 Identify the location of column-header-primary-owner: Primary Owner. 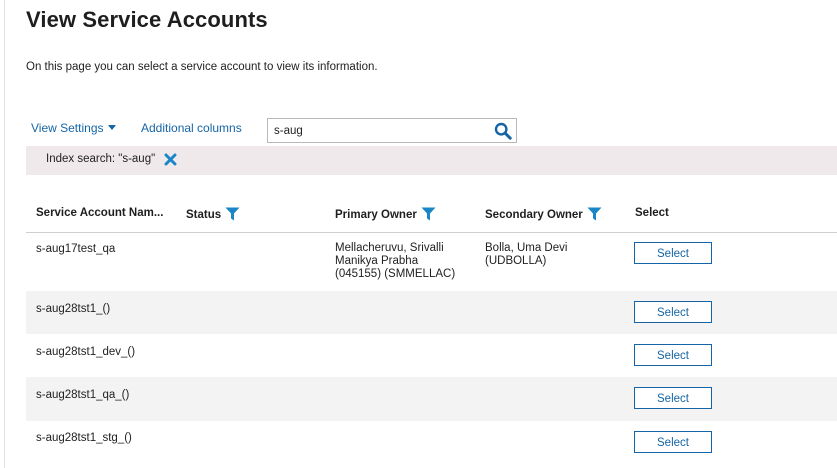
(385, 214).